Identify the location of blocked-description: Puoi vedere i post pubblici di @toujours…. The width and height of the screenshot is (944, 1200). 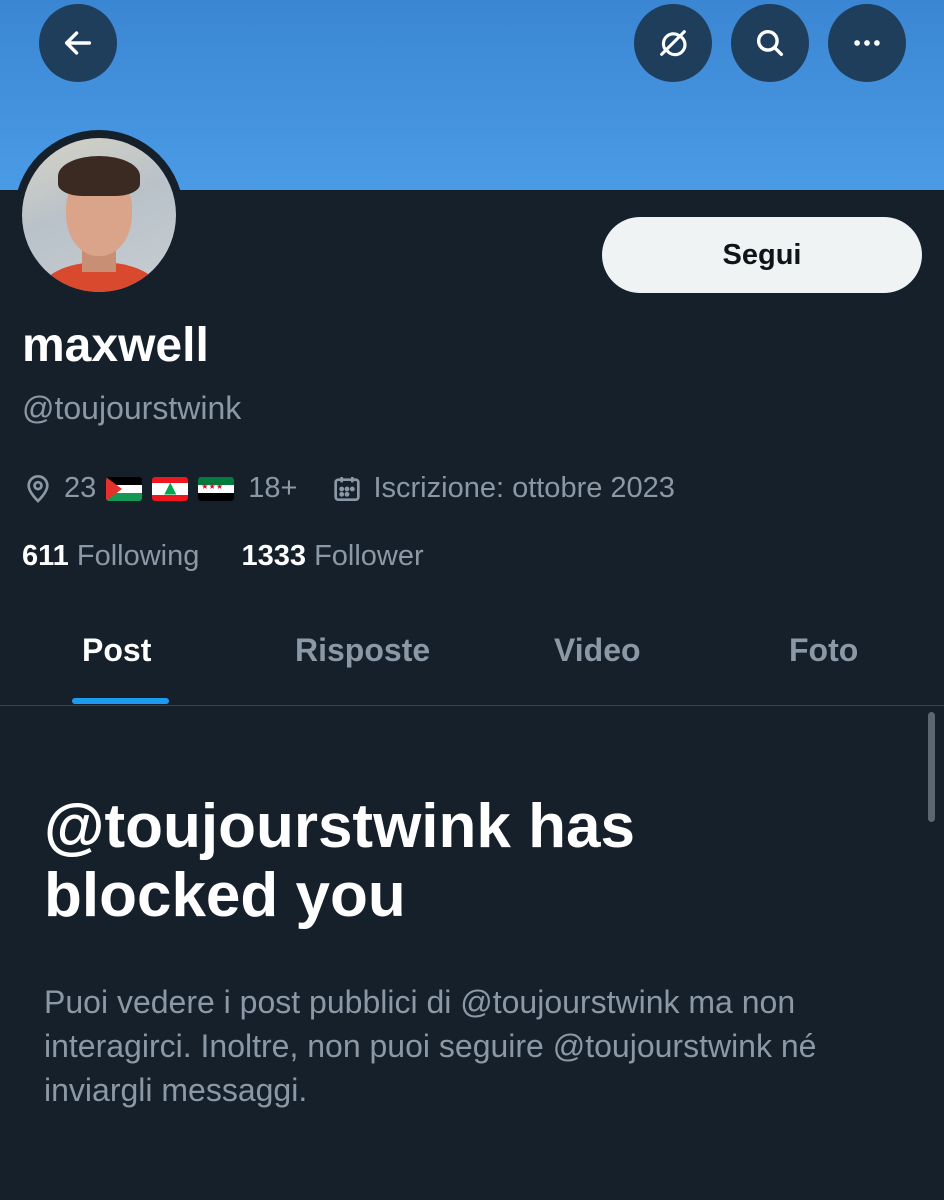
(430, 1046).